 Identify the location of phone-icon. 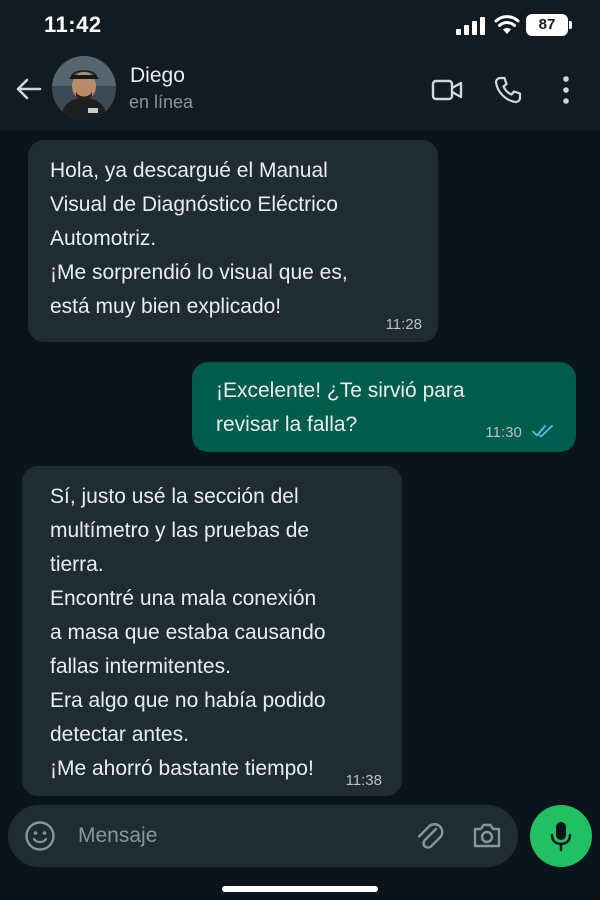
(508, 90).